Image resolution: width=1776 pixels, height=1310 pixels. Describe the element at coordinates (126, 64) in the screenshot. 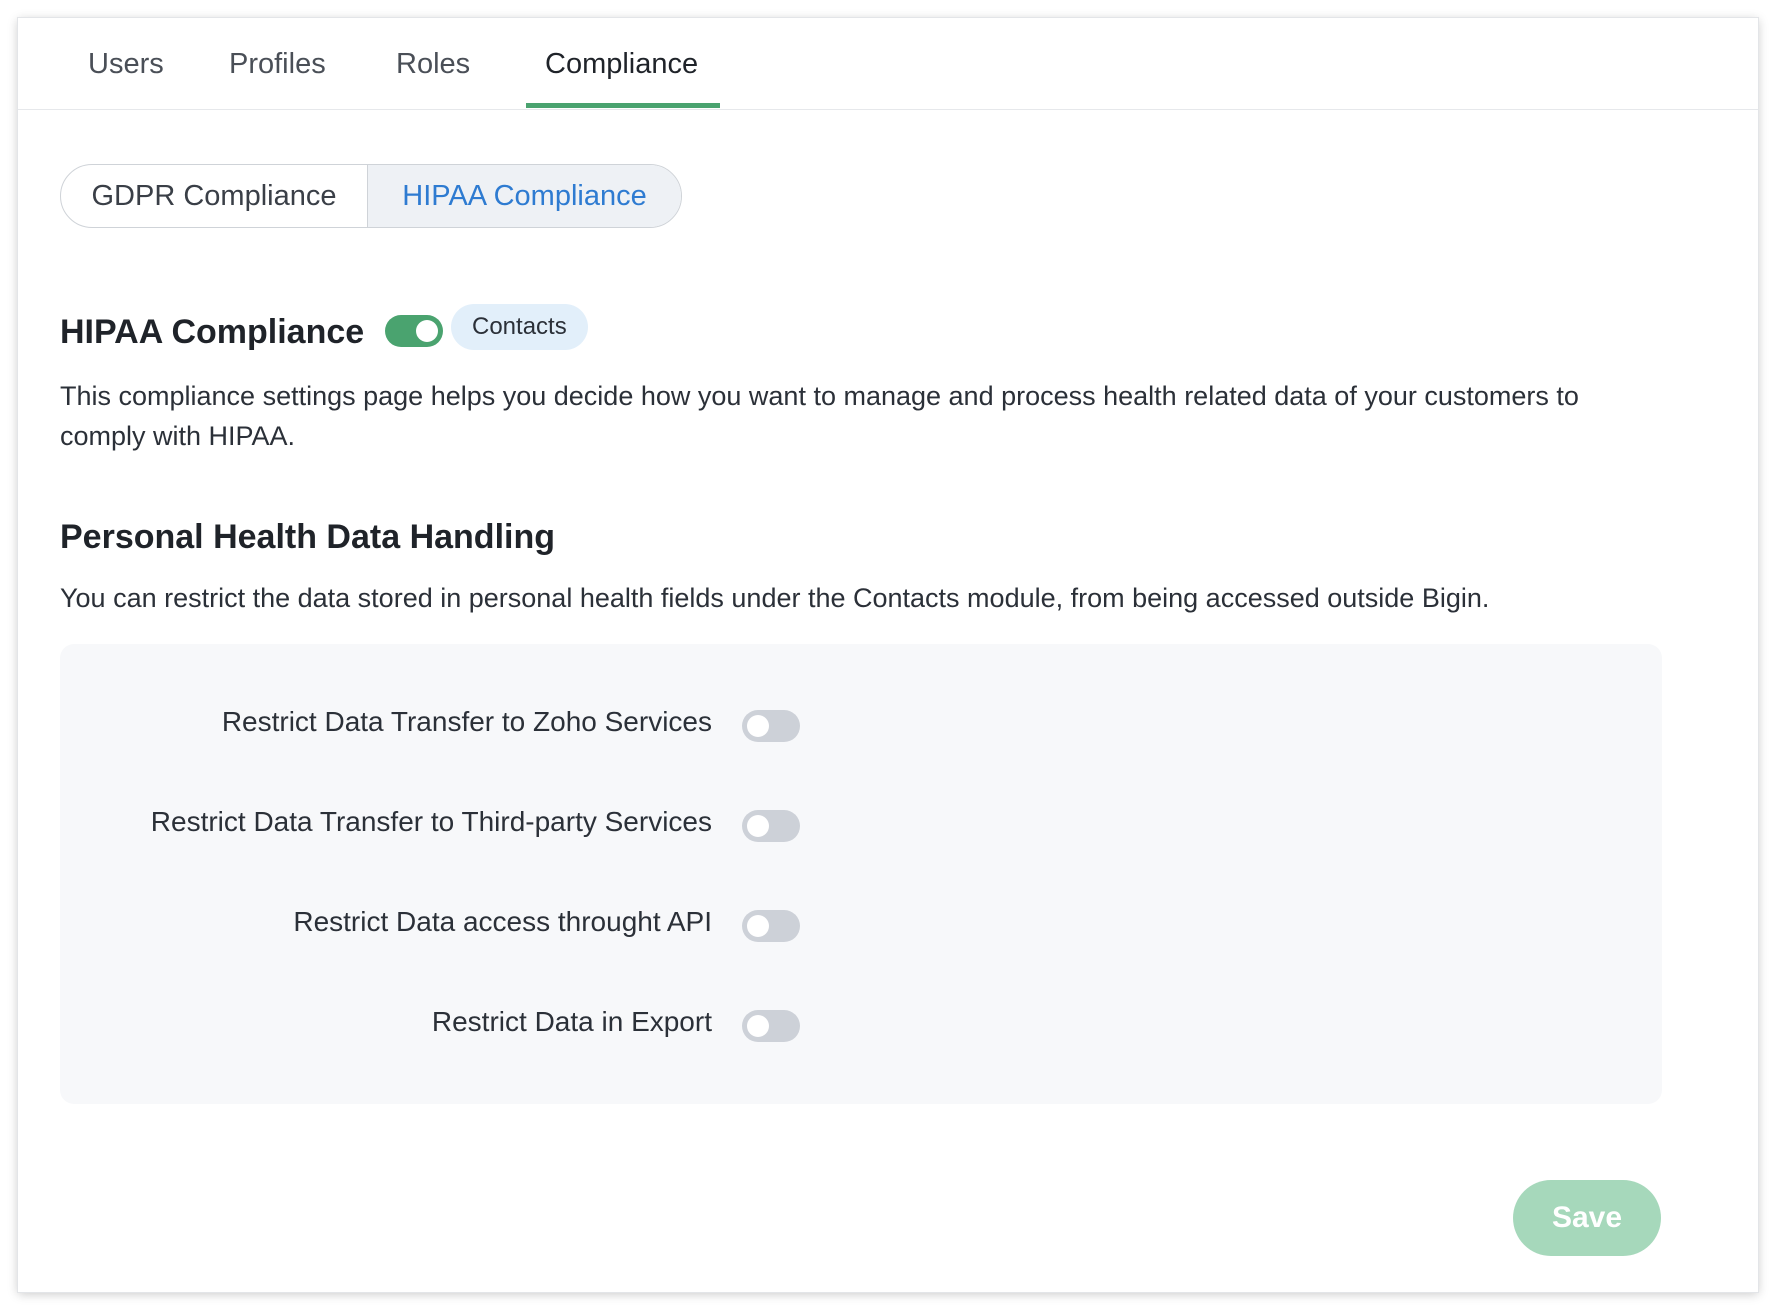

I see `tab-users: Users` at that location.